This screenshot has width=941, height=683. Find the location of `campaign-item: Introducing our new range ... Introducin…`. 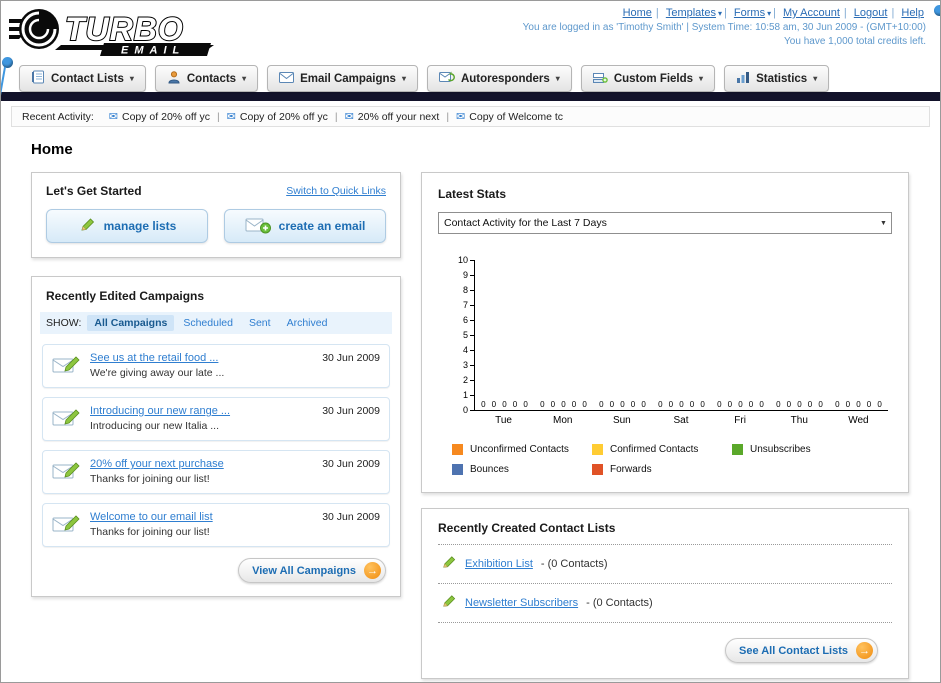

campaign-item: Introducing our new range ... Introducin… is located at coordinates (216, 419).